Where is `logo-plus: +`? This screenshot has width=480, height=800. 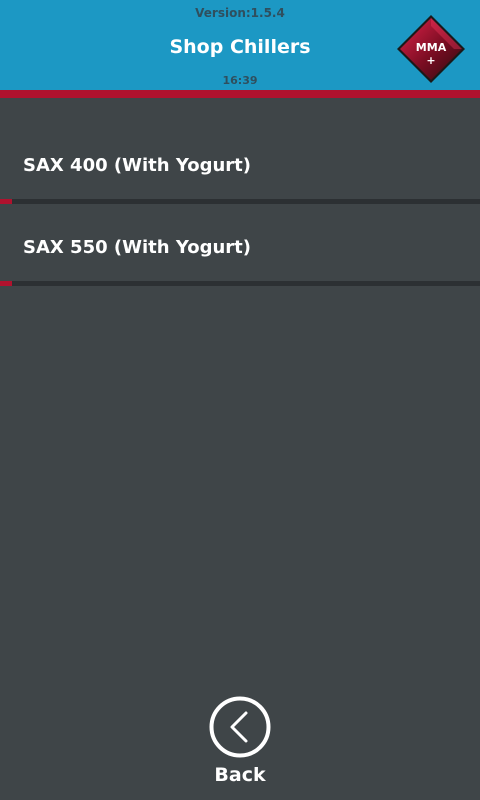 logo-plus: + is located at coordinates (430, 60).